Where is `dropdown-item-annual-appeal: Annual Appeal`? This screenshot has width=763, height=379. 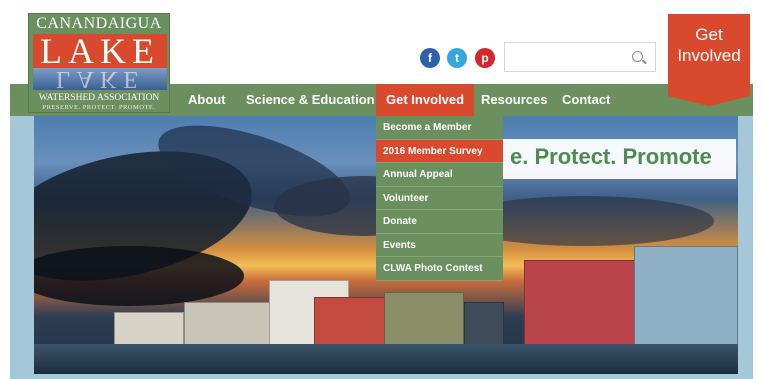
dropdown-item-annual-appeal: Annual Appeal is located at coordinates (439, 175).